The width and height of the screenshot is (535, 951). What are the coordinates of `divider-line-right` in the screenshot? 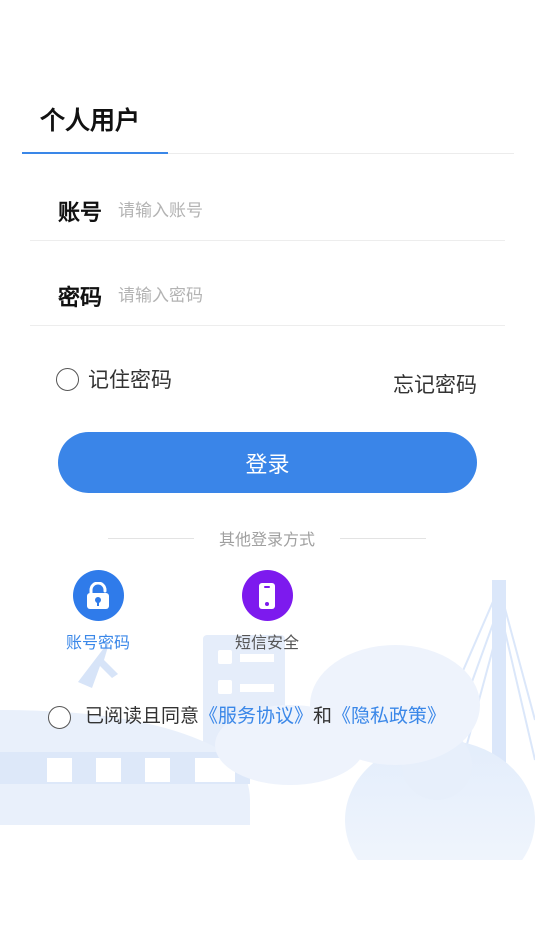 It's located at (382, 538).